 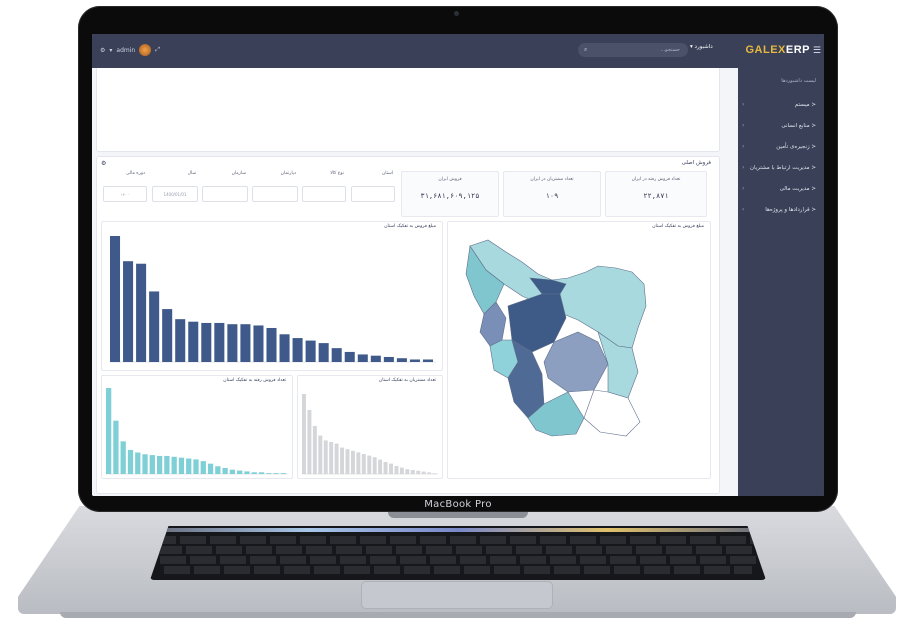 What do you see at coordinates (191, 173) in the screenshot?
I see `filter-label: سال` at bounding box center [191, 173].